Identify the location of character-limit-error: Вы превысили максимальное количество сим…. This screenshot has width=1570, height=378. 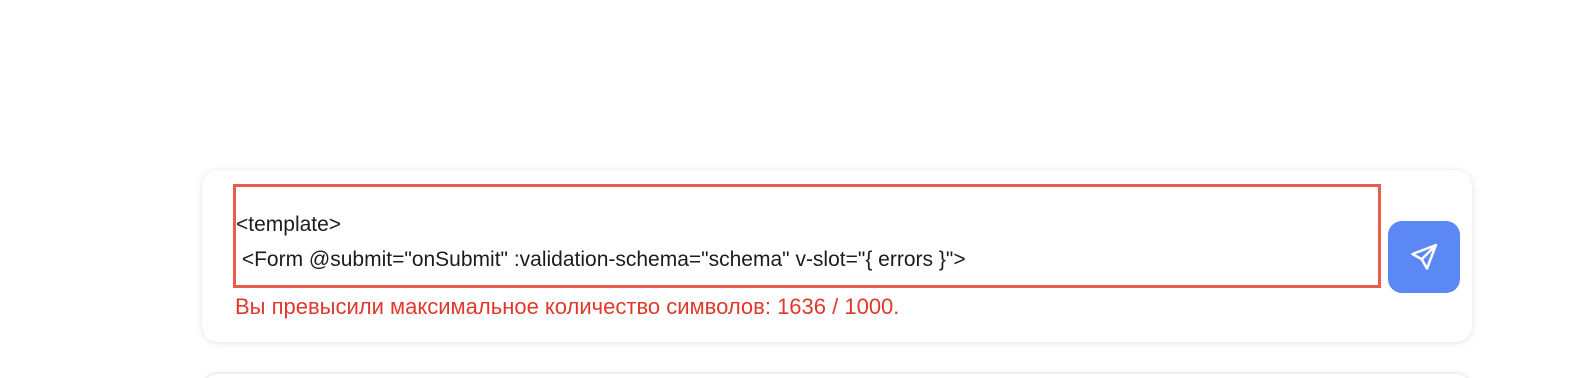
(567, 306).